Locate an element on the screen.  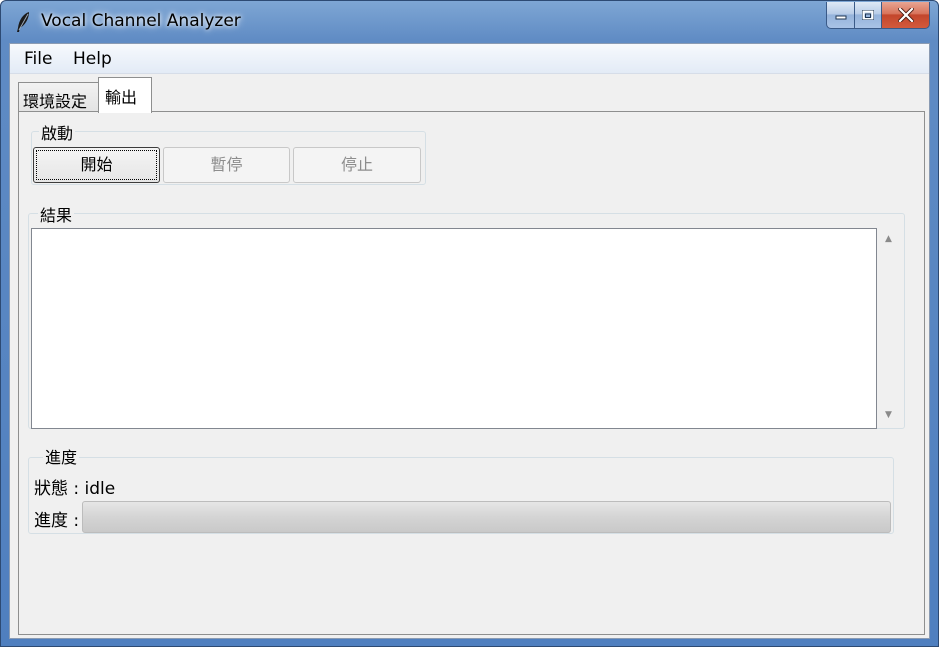
status-label: 狀態 : is located at coordinates (59, 489).